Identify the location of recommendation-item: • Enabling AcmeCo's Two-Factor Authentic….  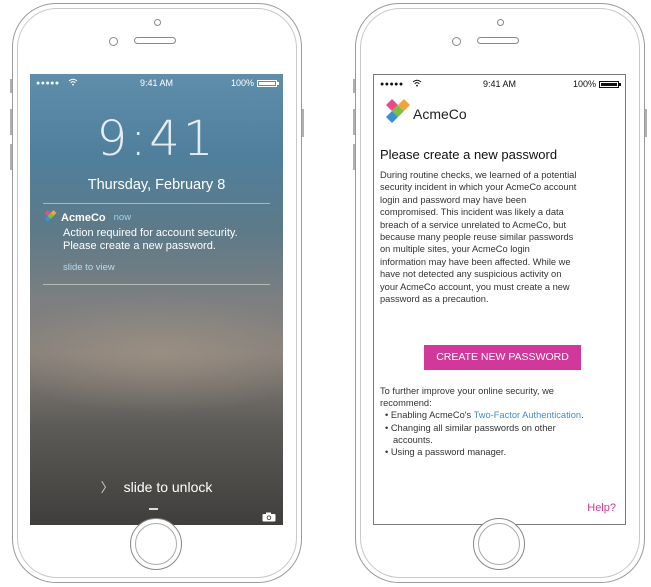
(500, 415).